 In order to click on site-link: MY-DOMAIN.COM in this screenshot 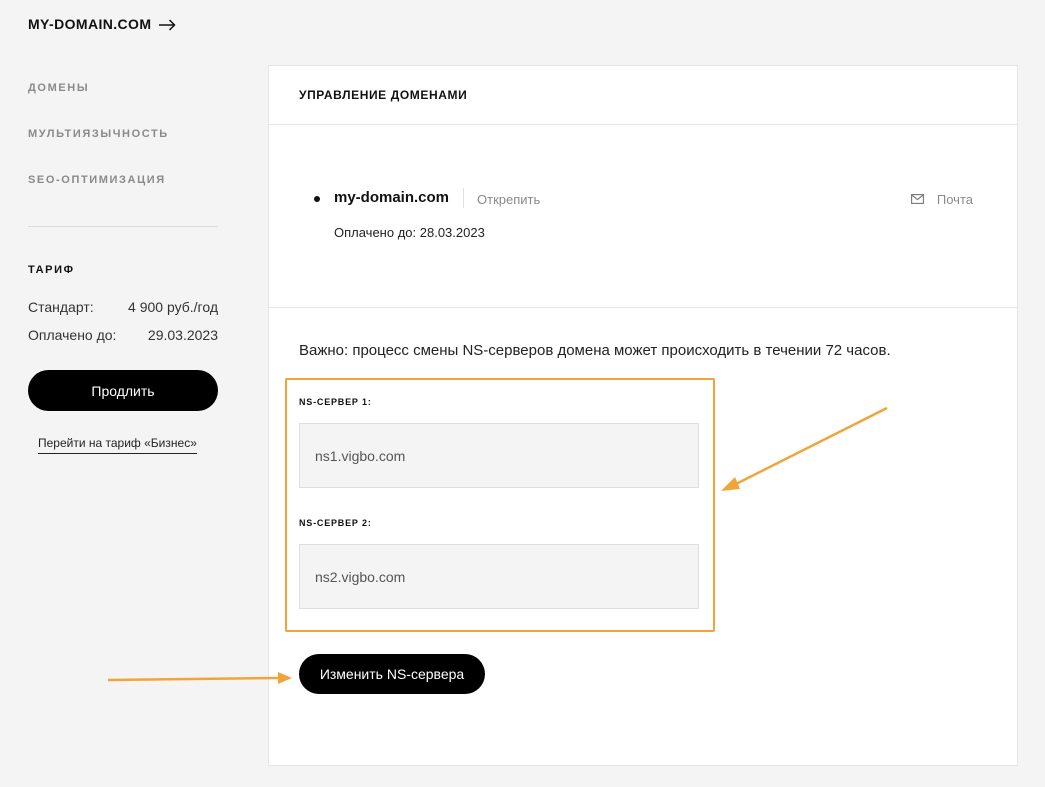, I will do `click(102, 24)`.